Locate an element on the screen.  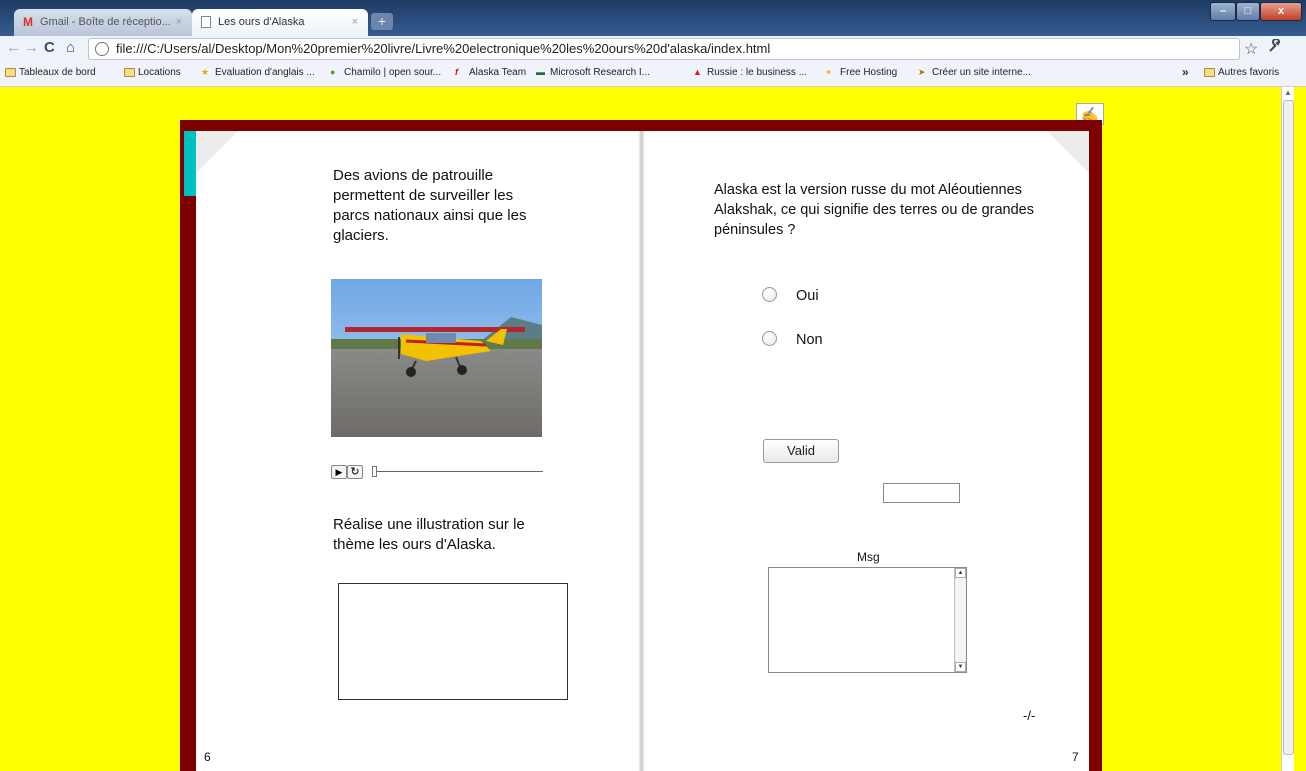
maximize-button: □ is located at coordinates (1248, 11).